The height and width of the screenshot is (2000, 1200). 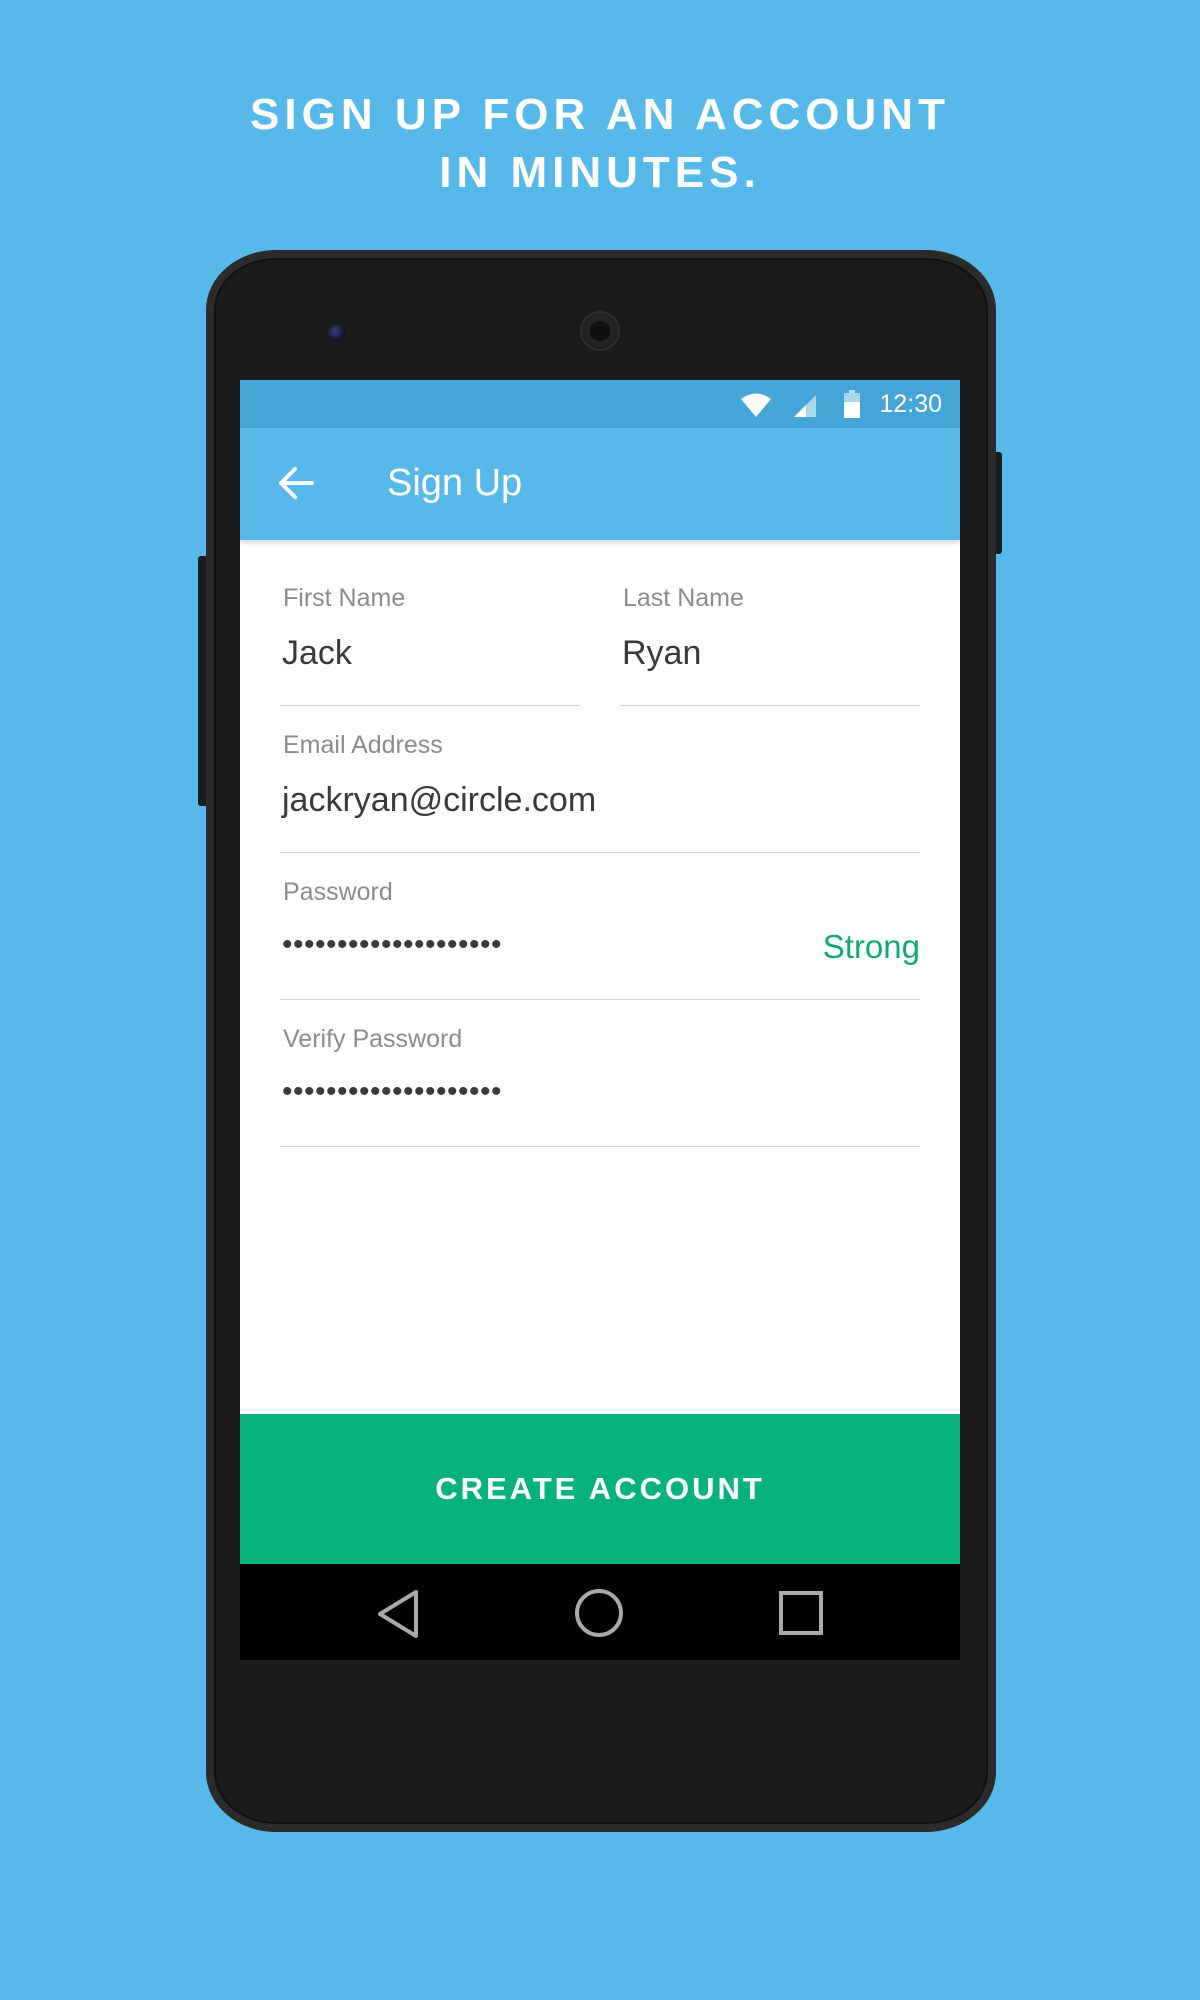 I want to click on last-name-value: Ryan, so click(x=662, y=653).